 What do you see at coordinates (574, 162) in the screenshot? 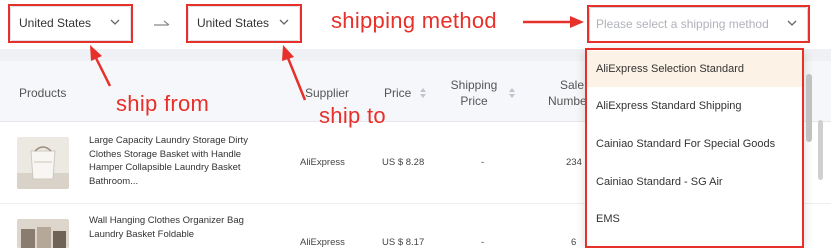
I see `sale-number-cell: 234` at bounding box center [574, 162].